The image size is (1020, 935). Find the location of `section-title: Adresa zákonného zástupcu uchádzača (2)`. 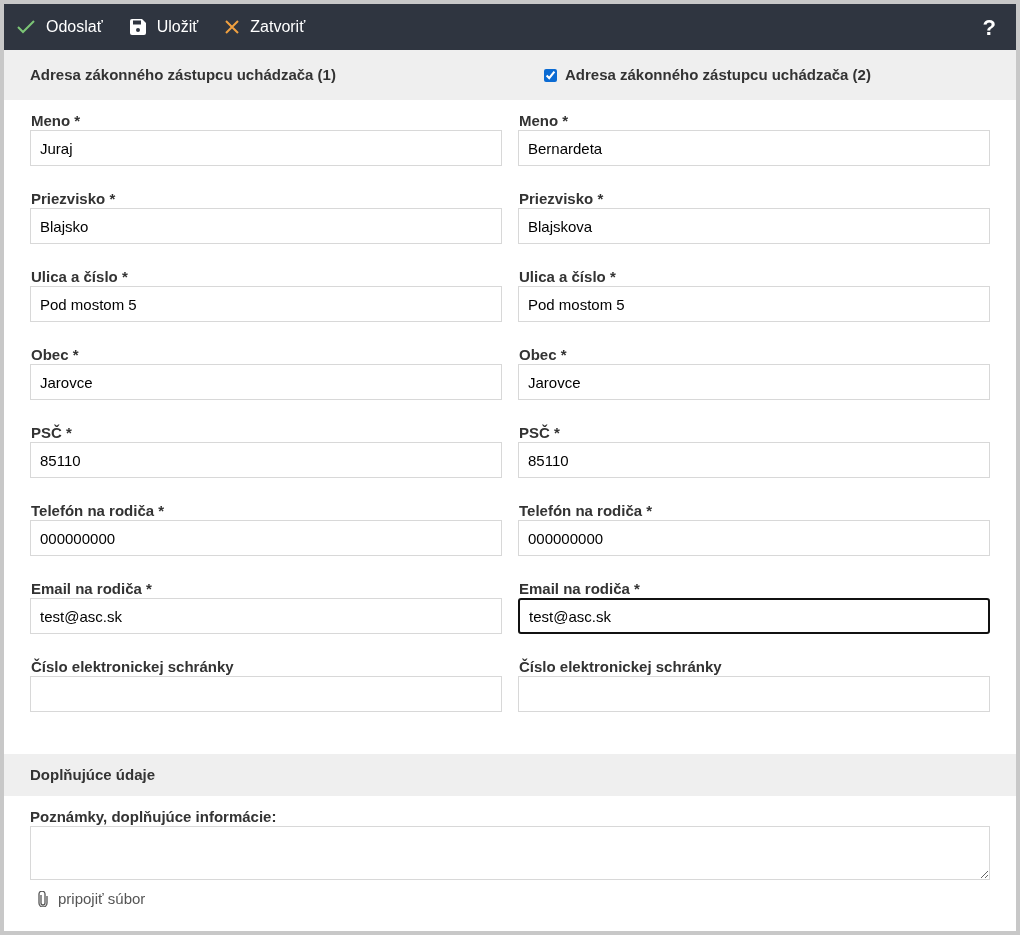

section-title: Adresa zákonného zástupcu uchádzača (2) is located at coordinates (718, 74).